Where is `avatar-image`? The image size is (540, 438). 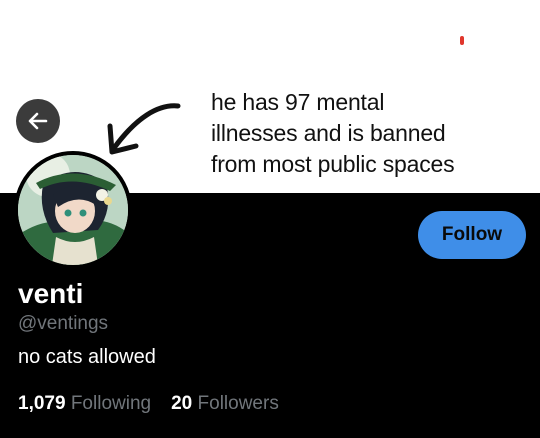 avatar-image is located at coordinates (73, 210).